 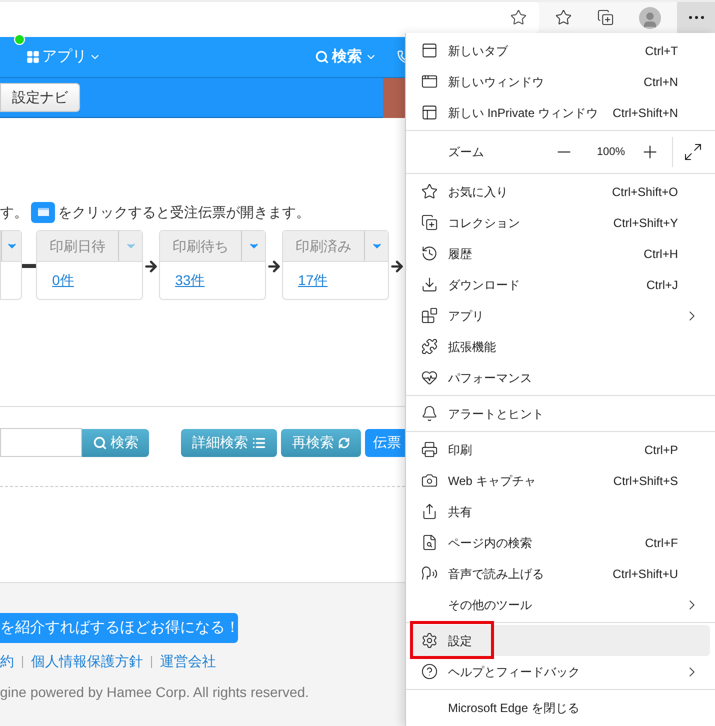 What do you see at coordinates (429, 112) in the screenshot?
I see `private-window-icon` at bounding box center [429, 112].